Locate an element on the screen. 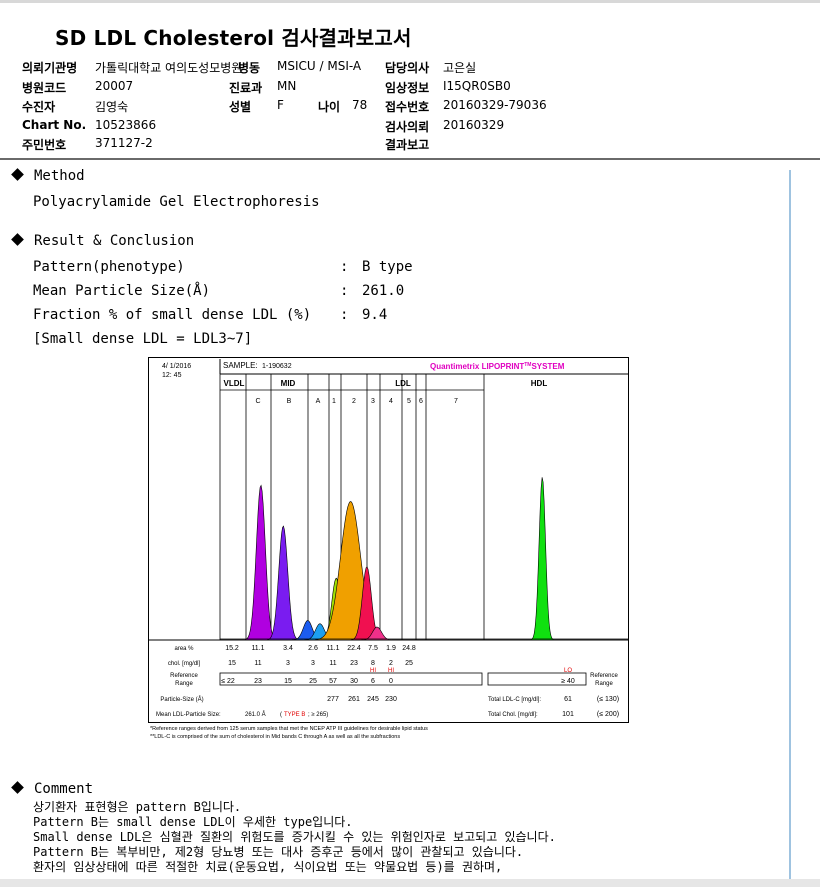  method-heading-text: Method is located at coordinates (59, 176).